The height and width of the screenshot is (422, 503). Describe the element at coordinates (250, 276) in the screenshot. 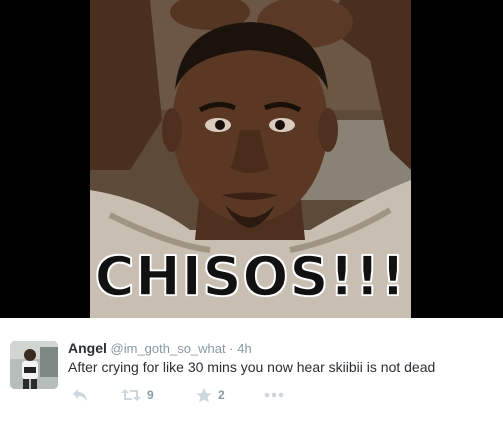

I see `meme-caption: CHISOS!!!` at that location.